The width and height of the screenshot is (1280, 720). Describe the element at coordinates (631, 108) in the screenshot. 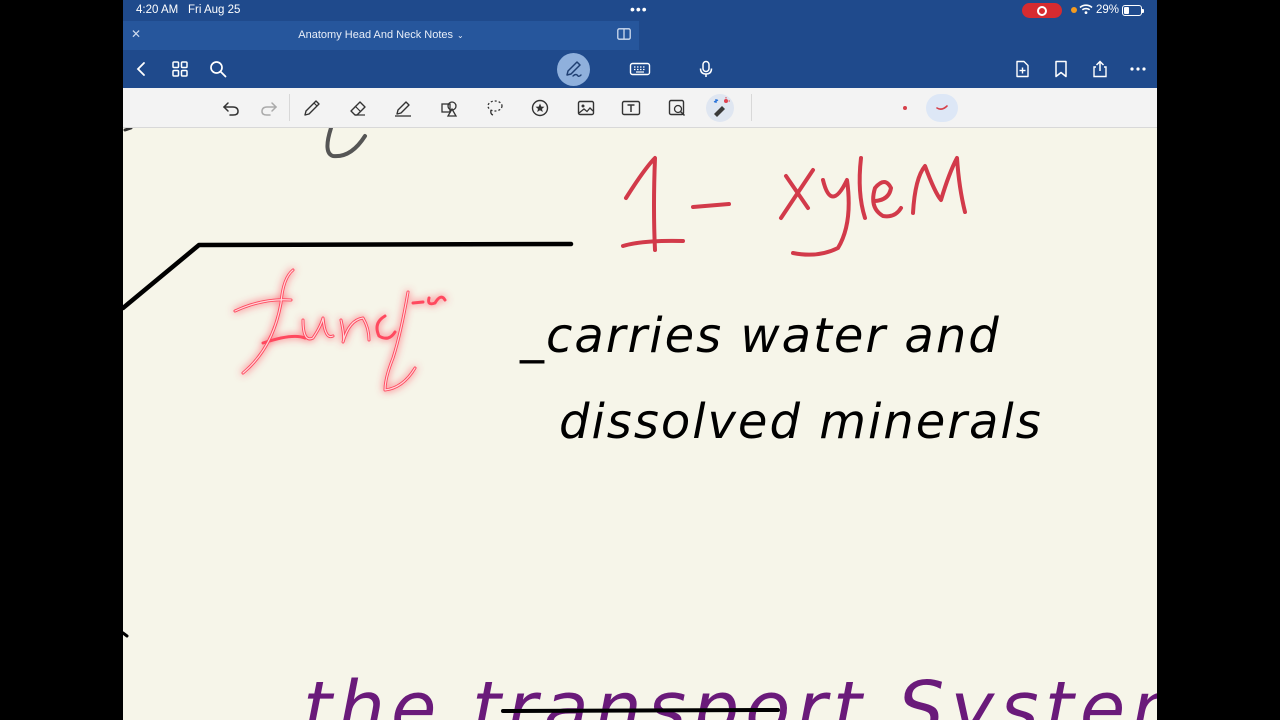

I see `text-icon` at that location.